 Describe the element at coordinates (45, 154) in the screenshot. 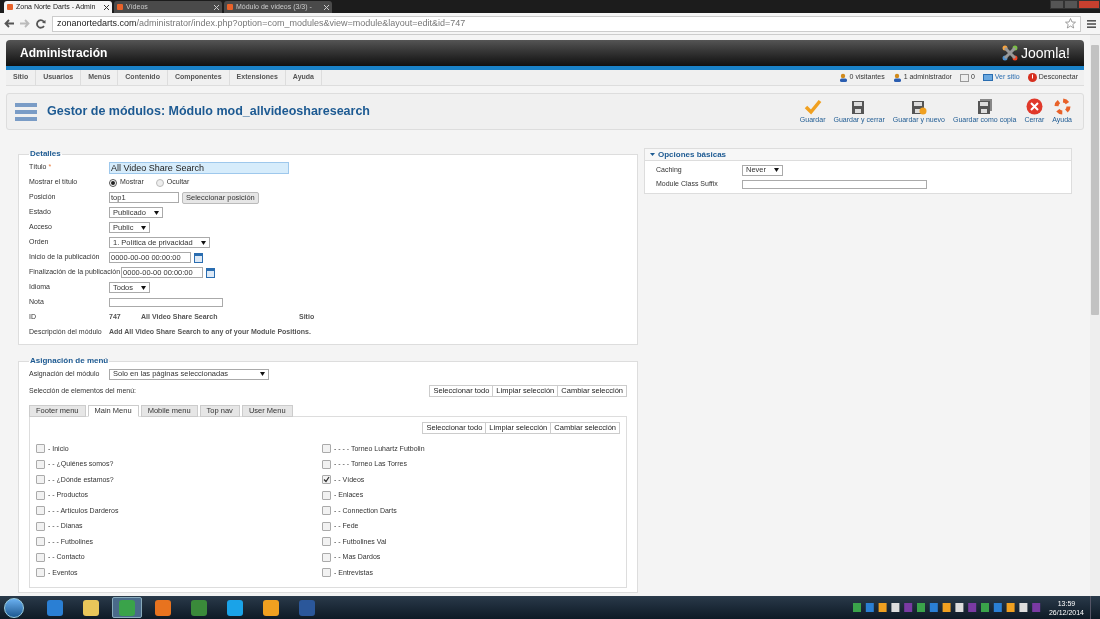

I see `section-legend: Detalles` at that location.